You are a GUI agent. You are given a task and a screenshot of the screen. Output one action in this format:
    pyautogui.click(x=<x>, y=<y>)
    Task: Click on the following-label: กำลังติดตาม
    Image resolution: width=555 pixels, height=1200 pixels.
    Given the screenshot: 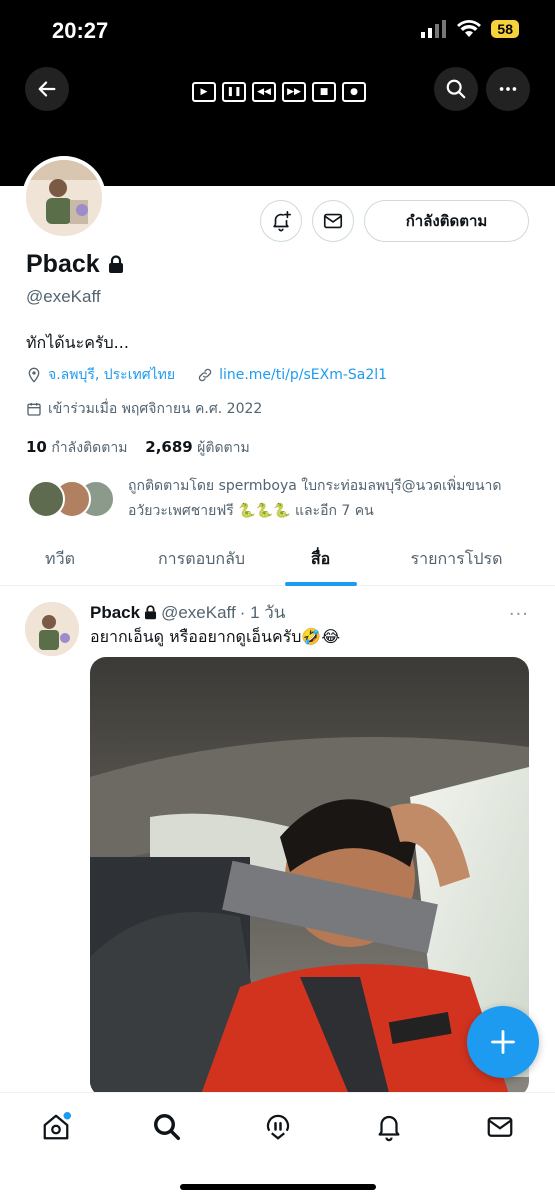 What is the action you would take?
    pyautogui.click(x=89, y=448)
    